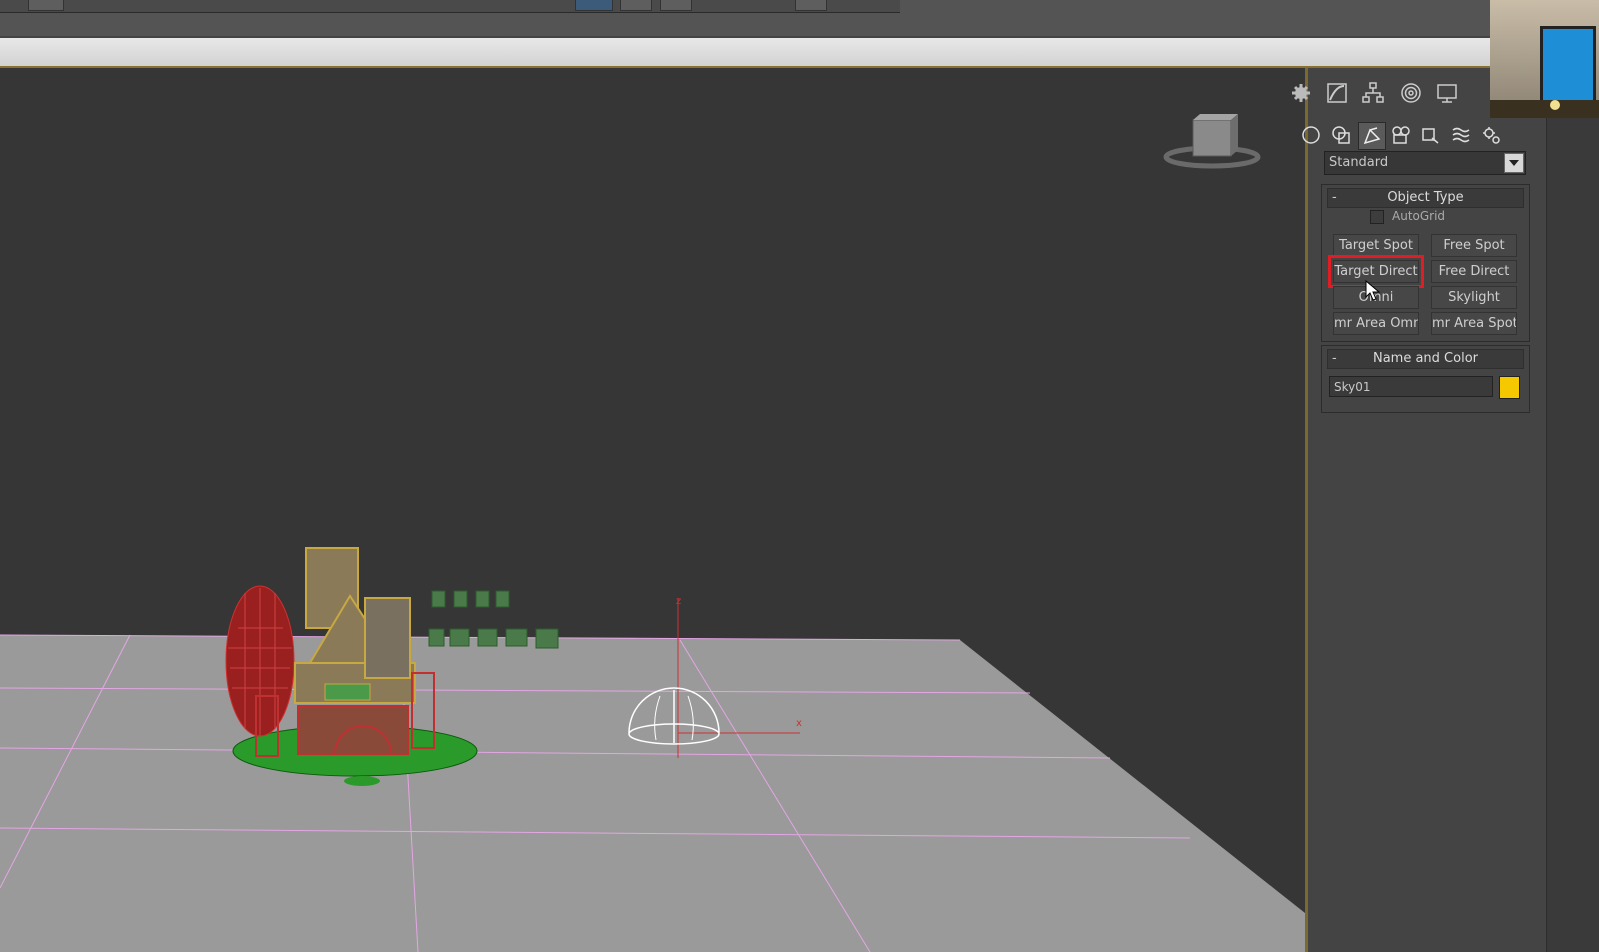  What do you see at coordinates (1491, 135) in the screenshot?
I see `systems-icon` at bounding box center [1491, 135].